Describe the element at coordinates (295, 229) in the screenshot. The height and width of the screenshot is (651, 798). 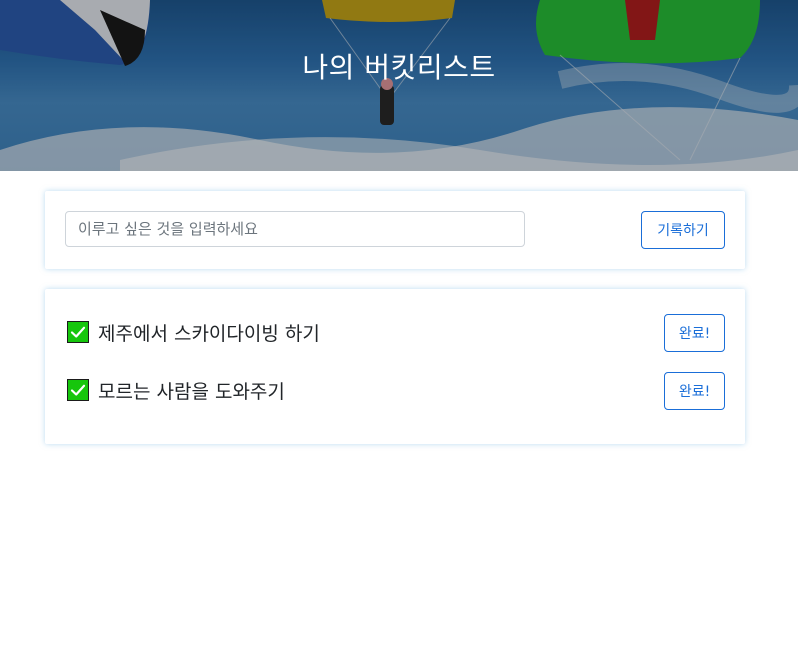
I see `bucket-input` at that location.